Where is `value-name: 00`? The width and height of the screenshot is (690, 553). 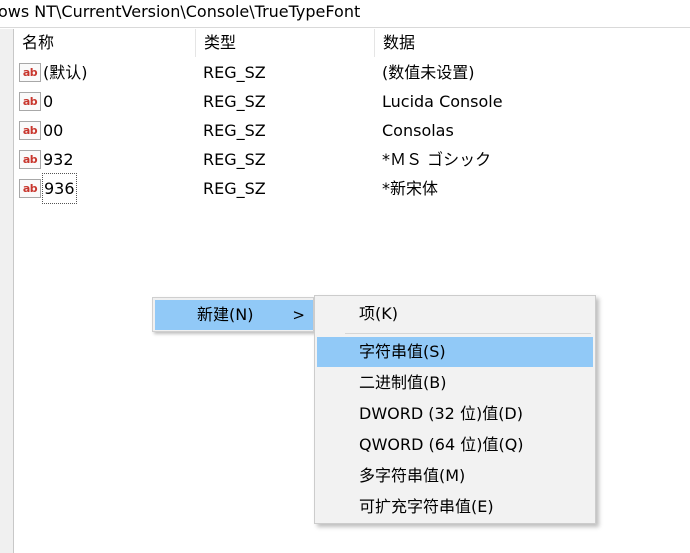
value-name: 00 is located at coordinates (53, 130).